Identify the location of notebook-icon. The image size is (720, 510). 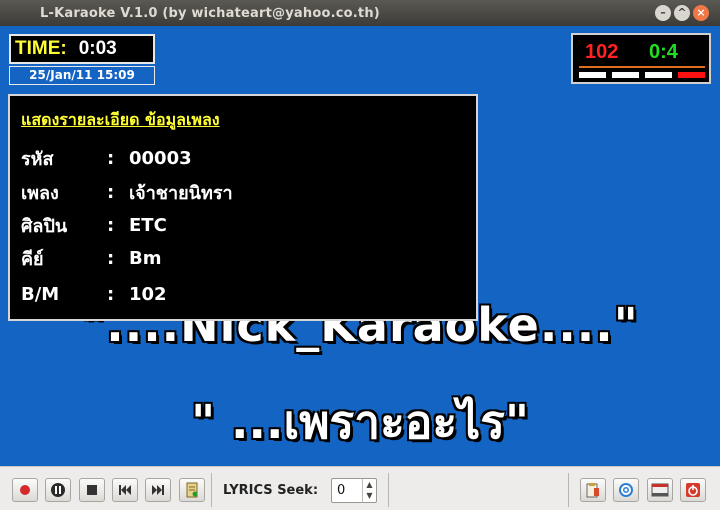
(192, 490).